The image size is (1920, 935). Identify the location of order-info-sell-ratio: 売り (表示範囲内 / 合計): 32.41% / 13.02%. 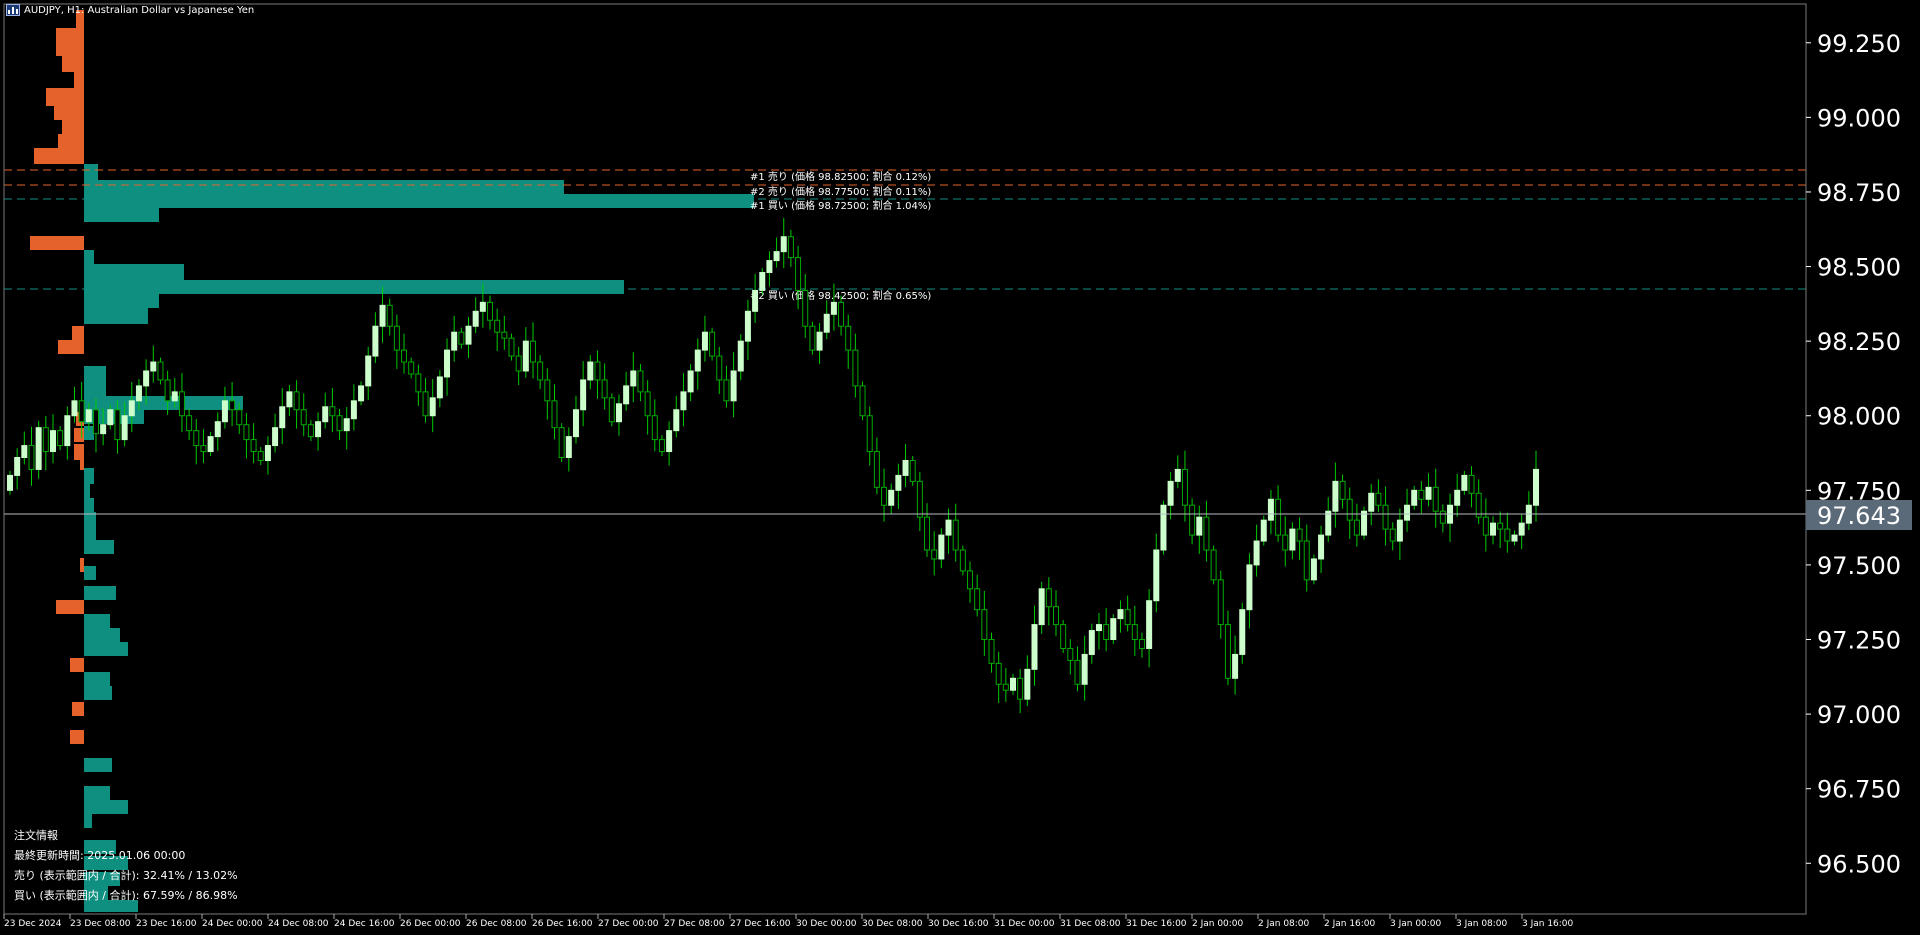
(126, 875).